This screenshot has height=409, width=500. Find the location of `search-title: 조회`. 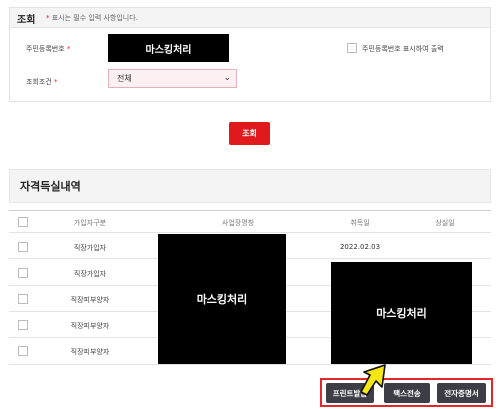

search-title: 조회 is located at coordinates (26, 20).